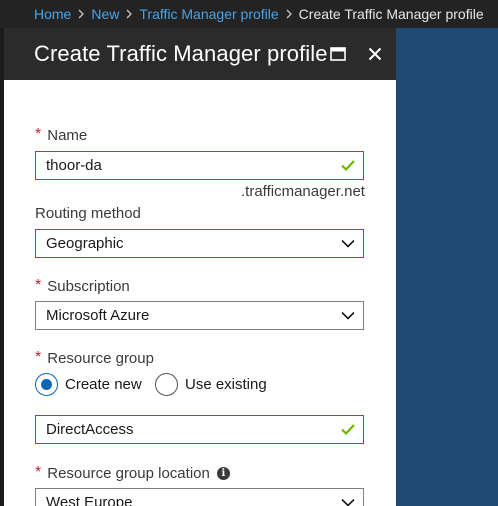 Image resolution: width=498 pixels, height=506 pixels. What do you see at coordinates (303, 191) in the screenshot?
I see `name-suffix: .trafficmanager.net` at bounding box center [303, 191].